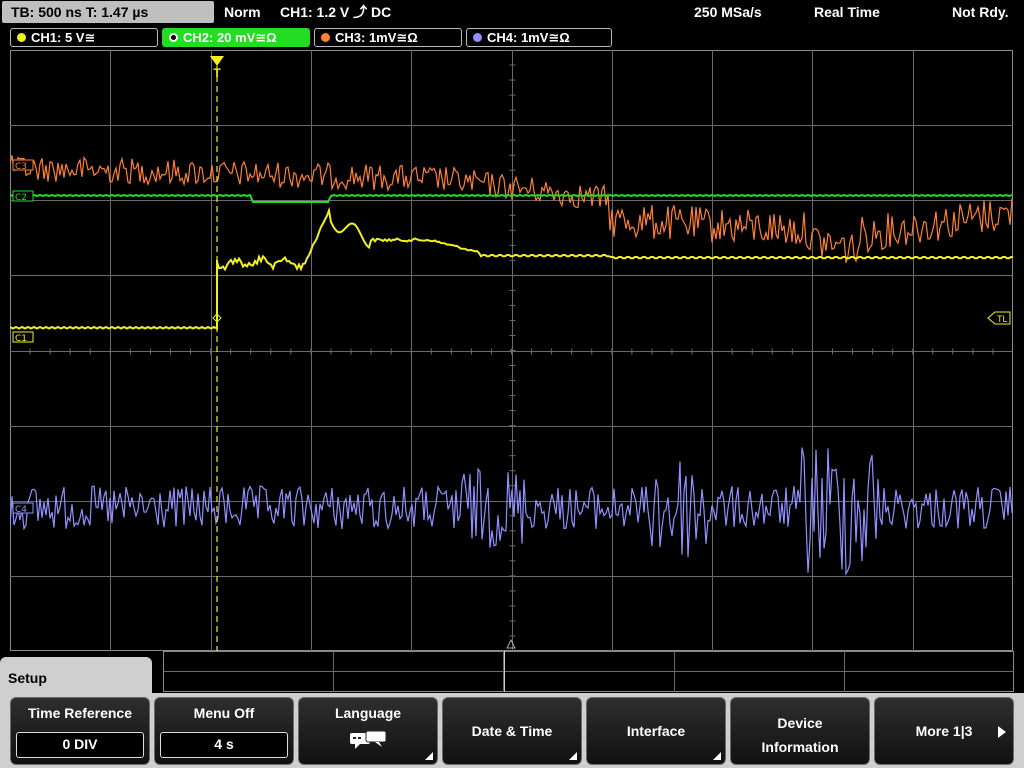 Image resolution: width=1024 pixels, height=768 pixels. Describe the element at coordinates (477, 37) in the screenshot. I see `ch4-indicator-icon` at that location.